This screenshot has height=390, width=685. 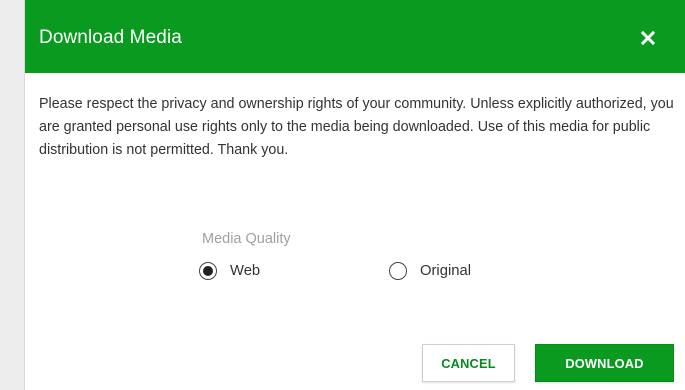 I want to click on close-button, so click(x=648, y=38).